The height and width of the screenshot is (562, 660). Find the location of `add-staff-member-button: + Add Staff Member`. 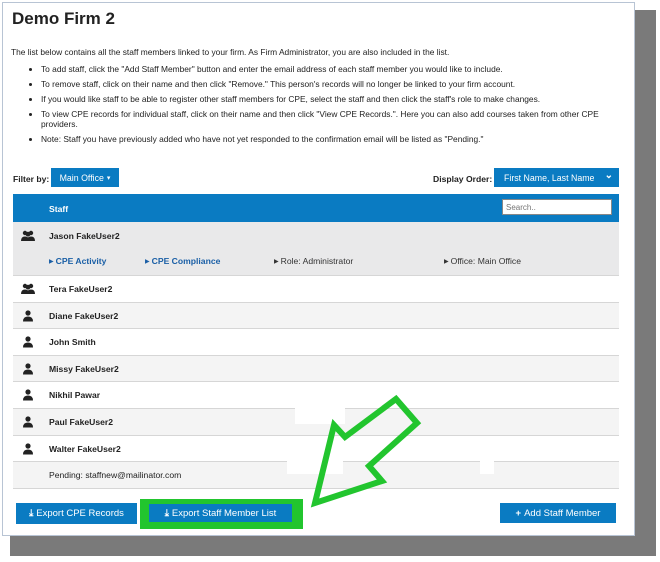

add-staff-member-button: + Add Staff Member is located at coordinates (558, 513).